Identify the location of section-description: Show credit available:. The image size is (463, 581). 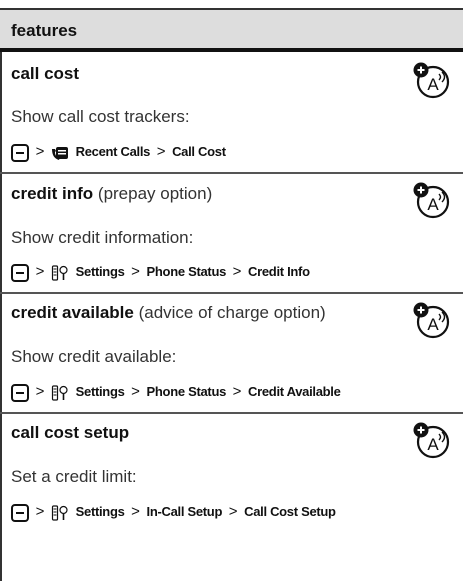
(94, 356).